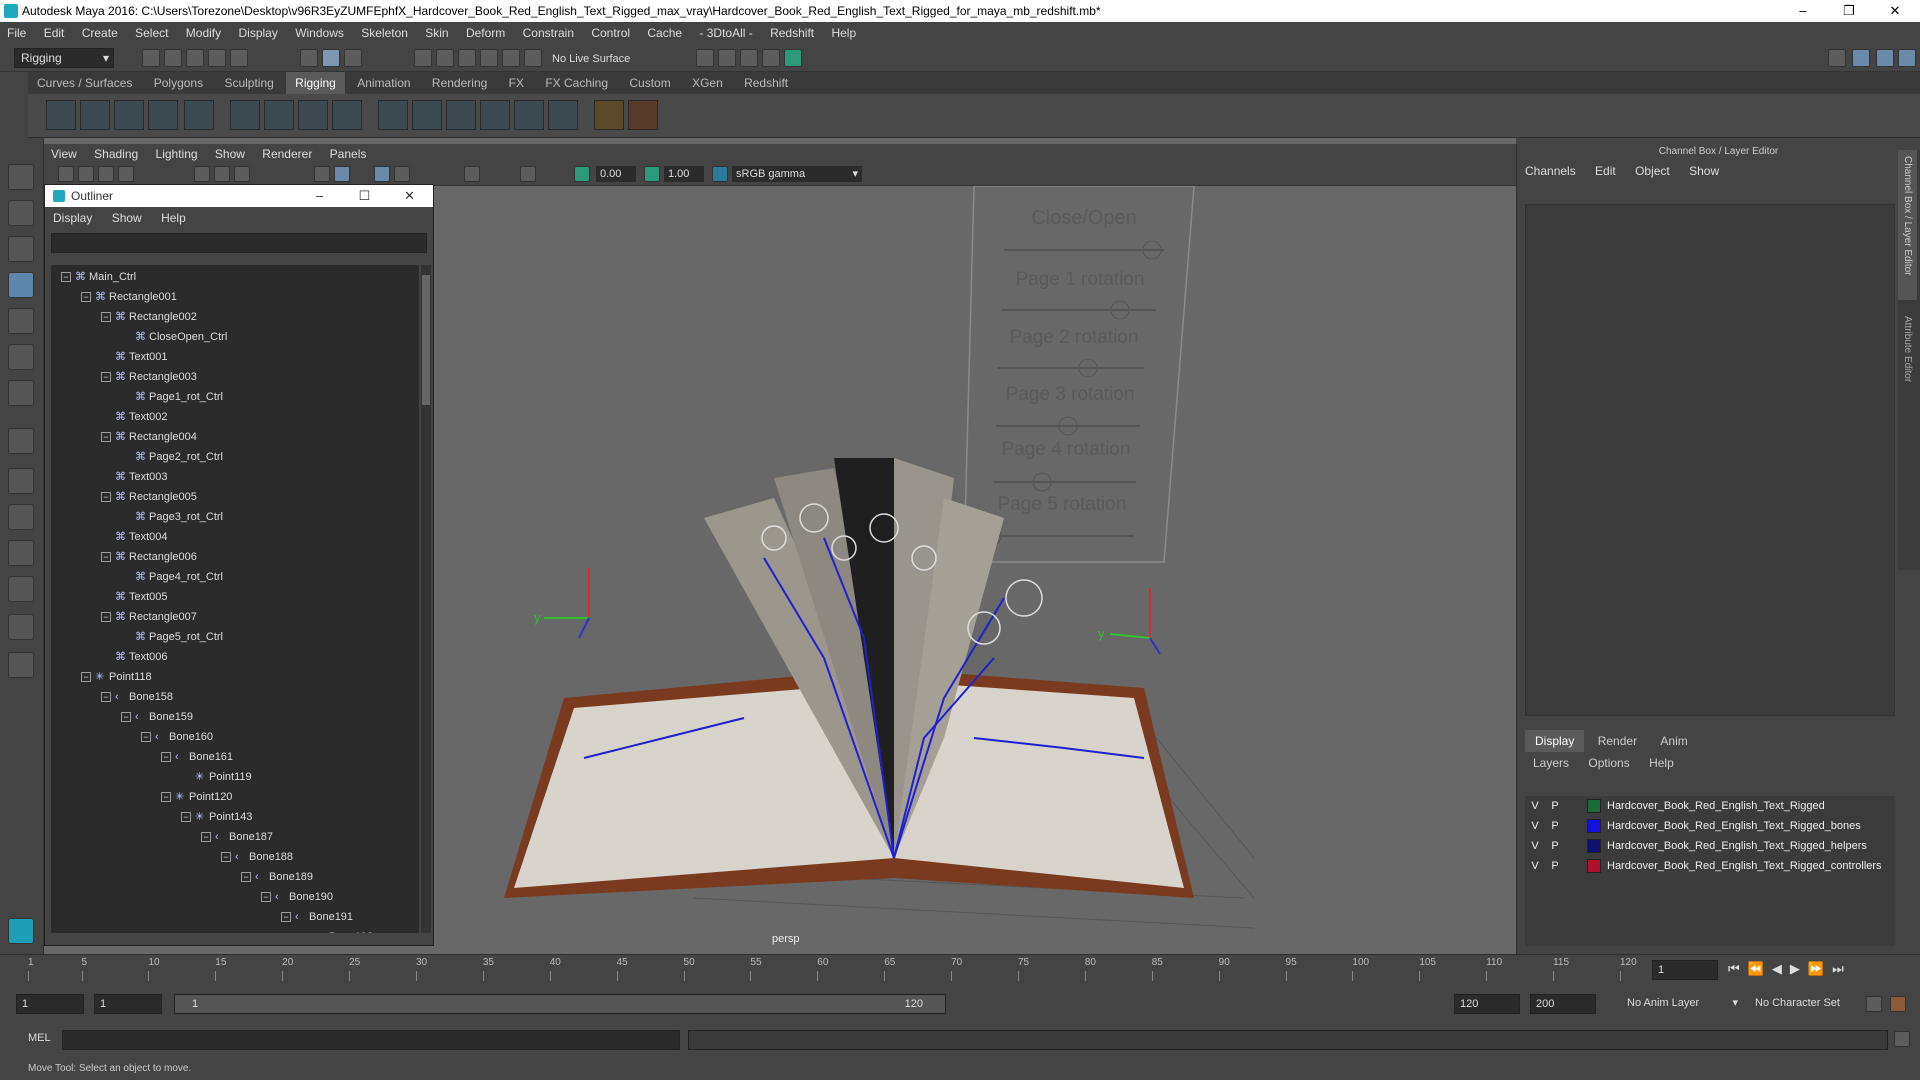 The width and height of the screenshot is (1920, 1080). I want to click on cb-menu-edit: Edit, so click(1605, 171).